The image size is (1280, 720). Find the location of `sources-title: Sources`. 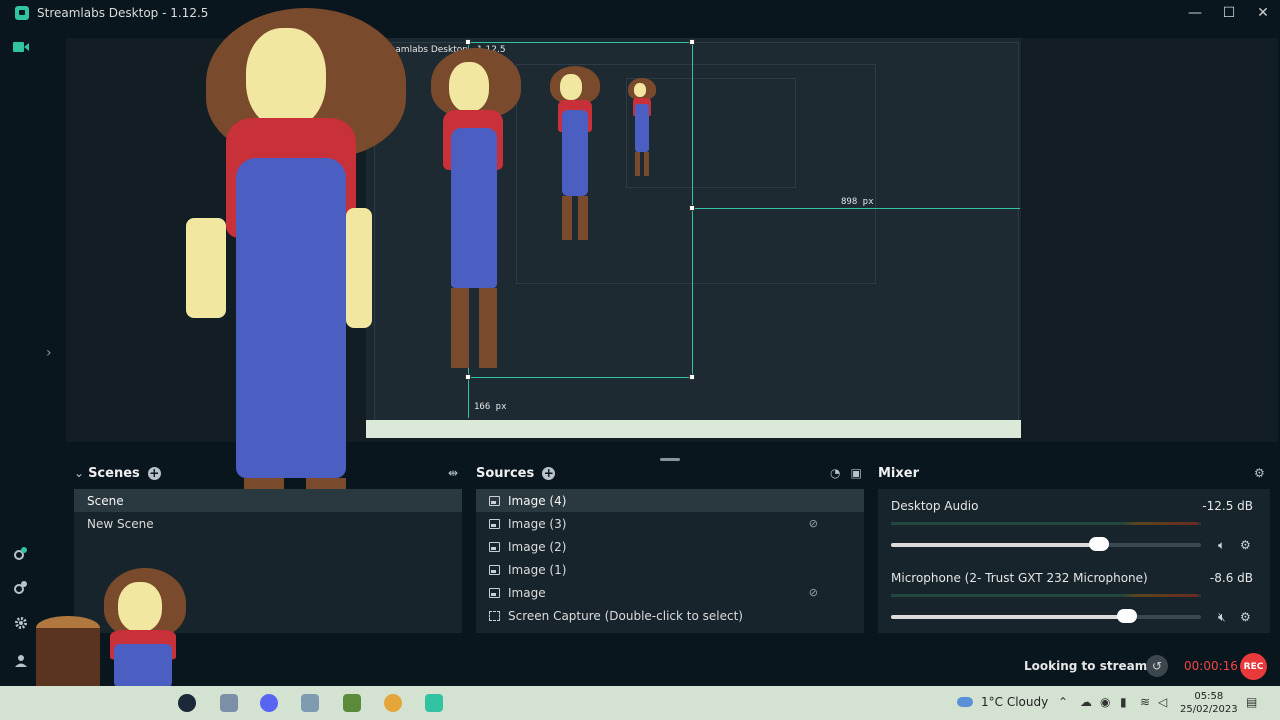

sources-title: Sources is located at coordinates (505, 473).